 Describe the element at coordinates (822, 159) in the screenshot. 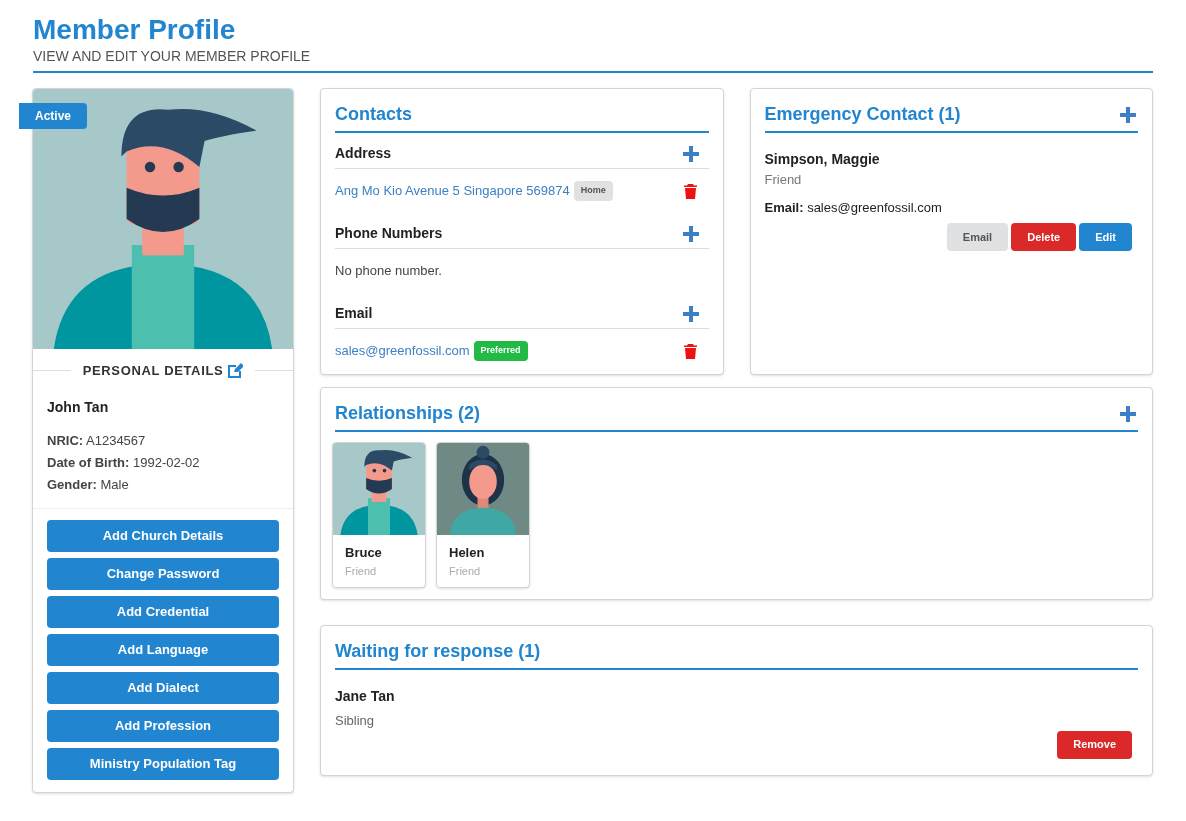

I see `contact-name: Simpson, Maggie` at that location.